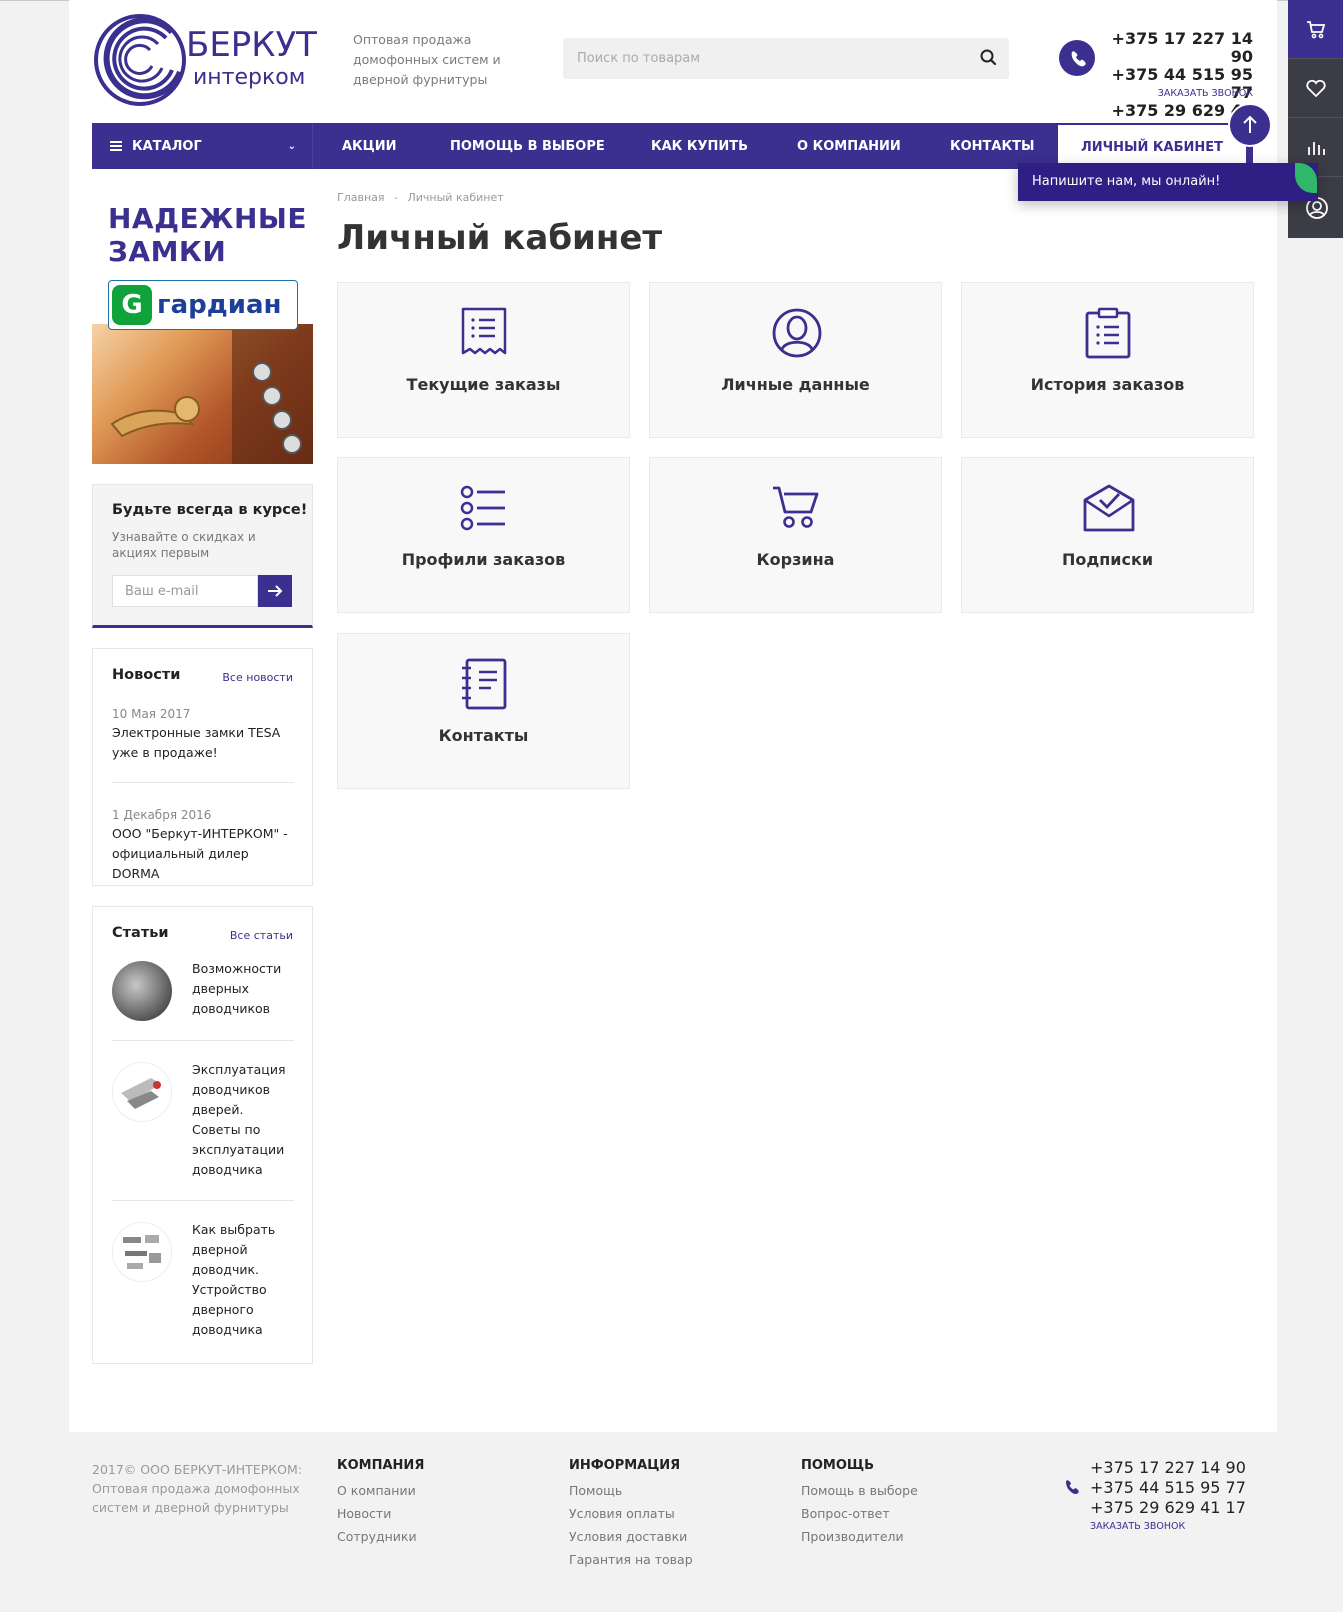 The image size is (1343, 1612). What do you see at coordinates (140, 933) in the screenshot?
I see `articles-title: Статьи` at bounding box center [140, 933].